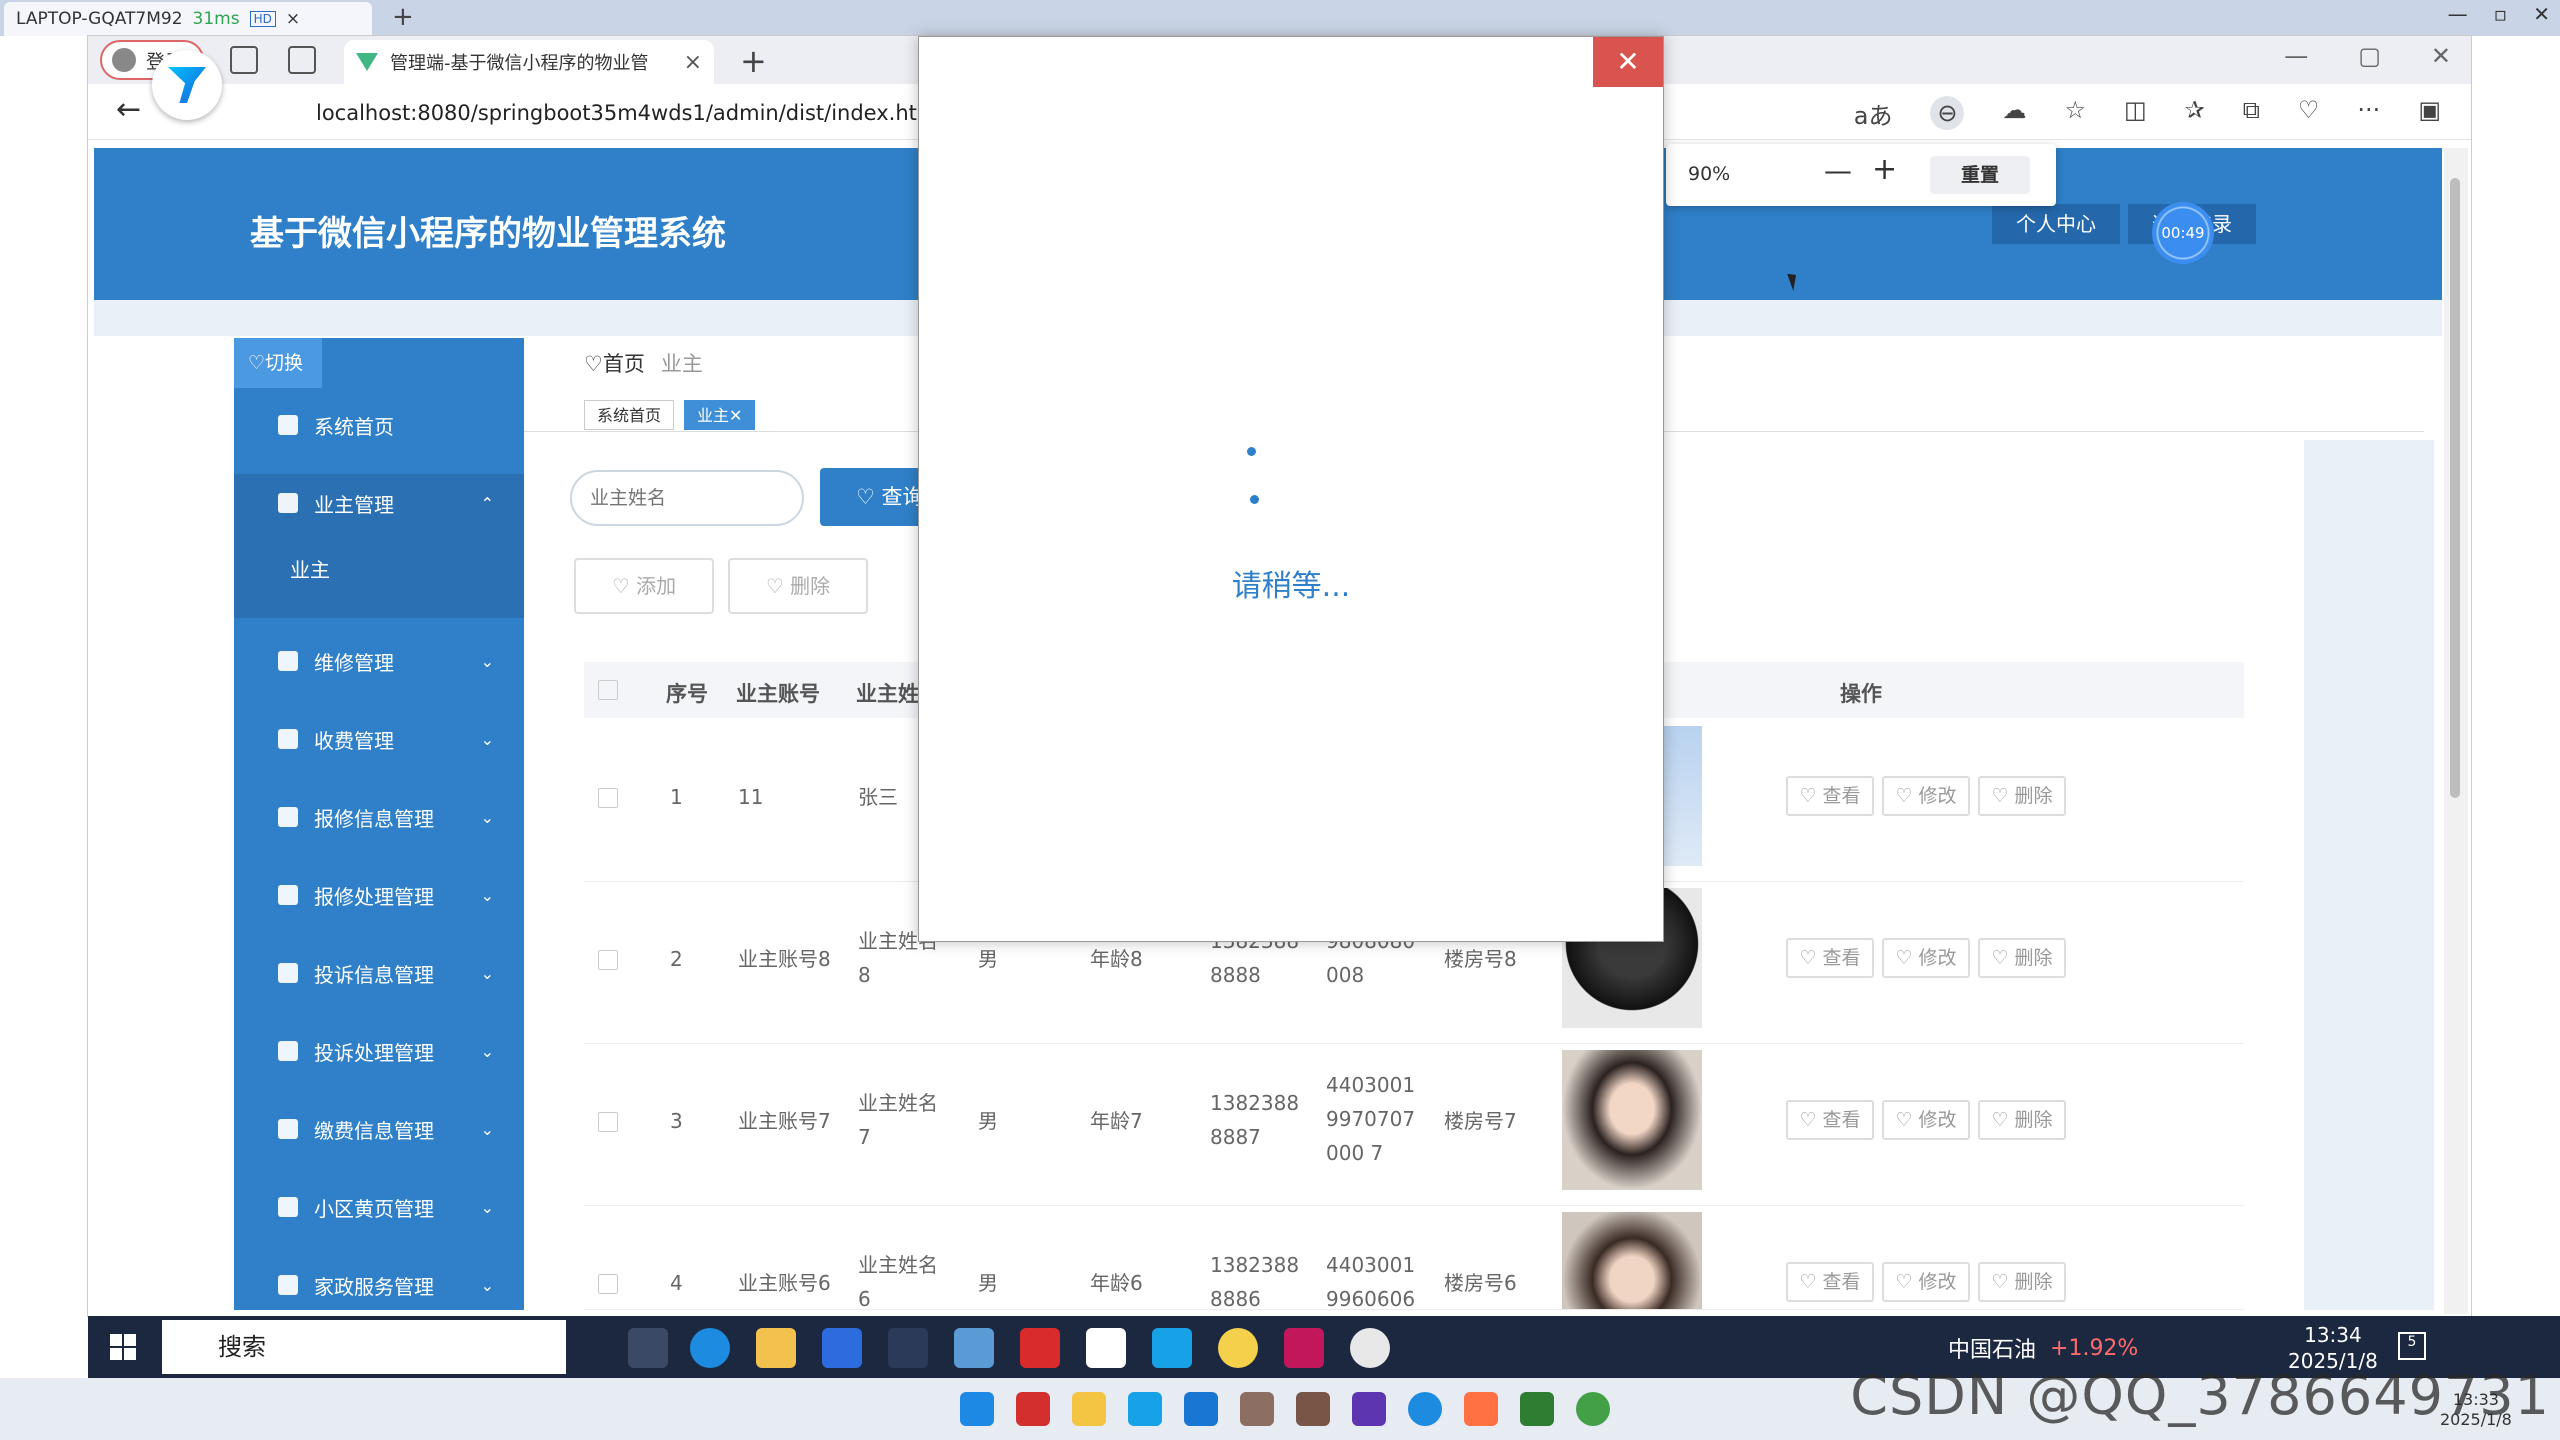 The width and height of the screenshot is (2560, 1440). Describe the element at coordinates (379, 817) in the screenshot. I see `sidebar-item-repair-report: 报修信息管理 ⌄` at that location.